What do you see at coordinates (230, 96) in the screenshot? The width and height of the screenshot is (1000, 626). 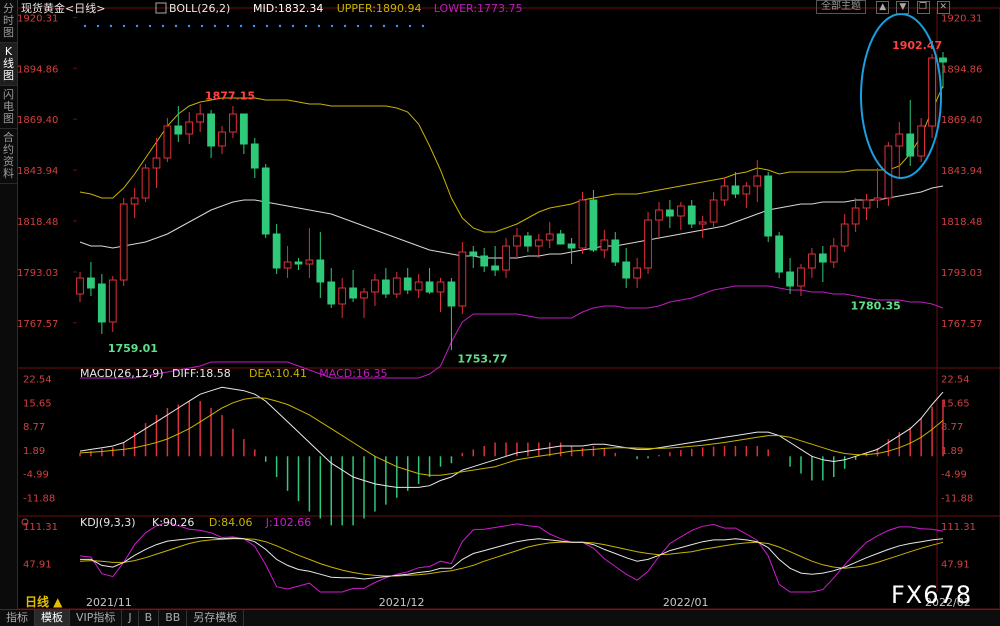 I see `price-annotation: 1877.15` at bounding box center [230, 96].